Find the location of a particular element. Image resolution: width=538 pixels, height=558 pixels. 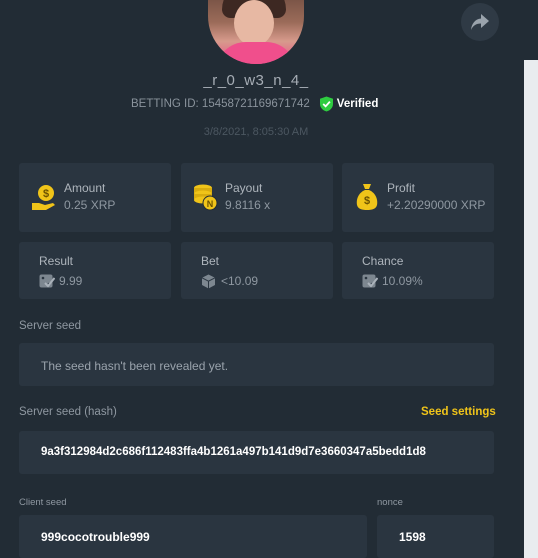

profit-label: Profit is located at coordinates (401, 188).